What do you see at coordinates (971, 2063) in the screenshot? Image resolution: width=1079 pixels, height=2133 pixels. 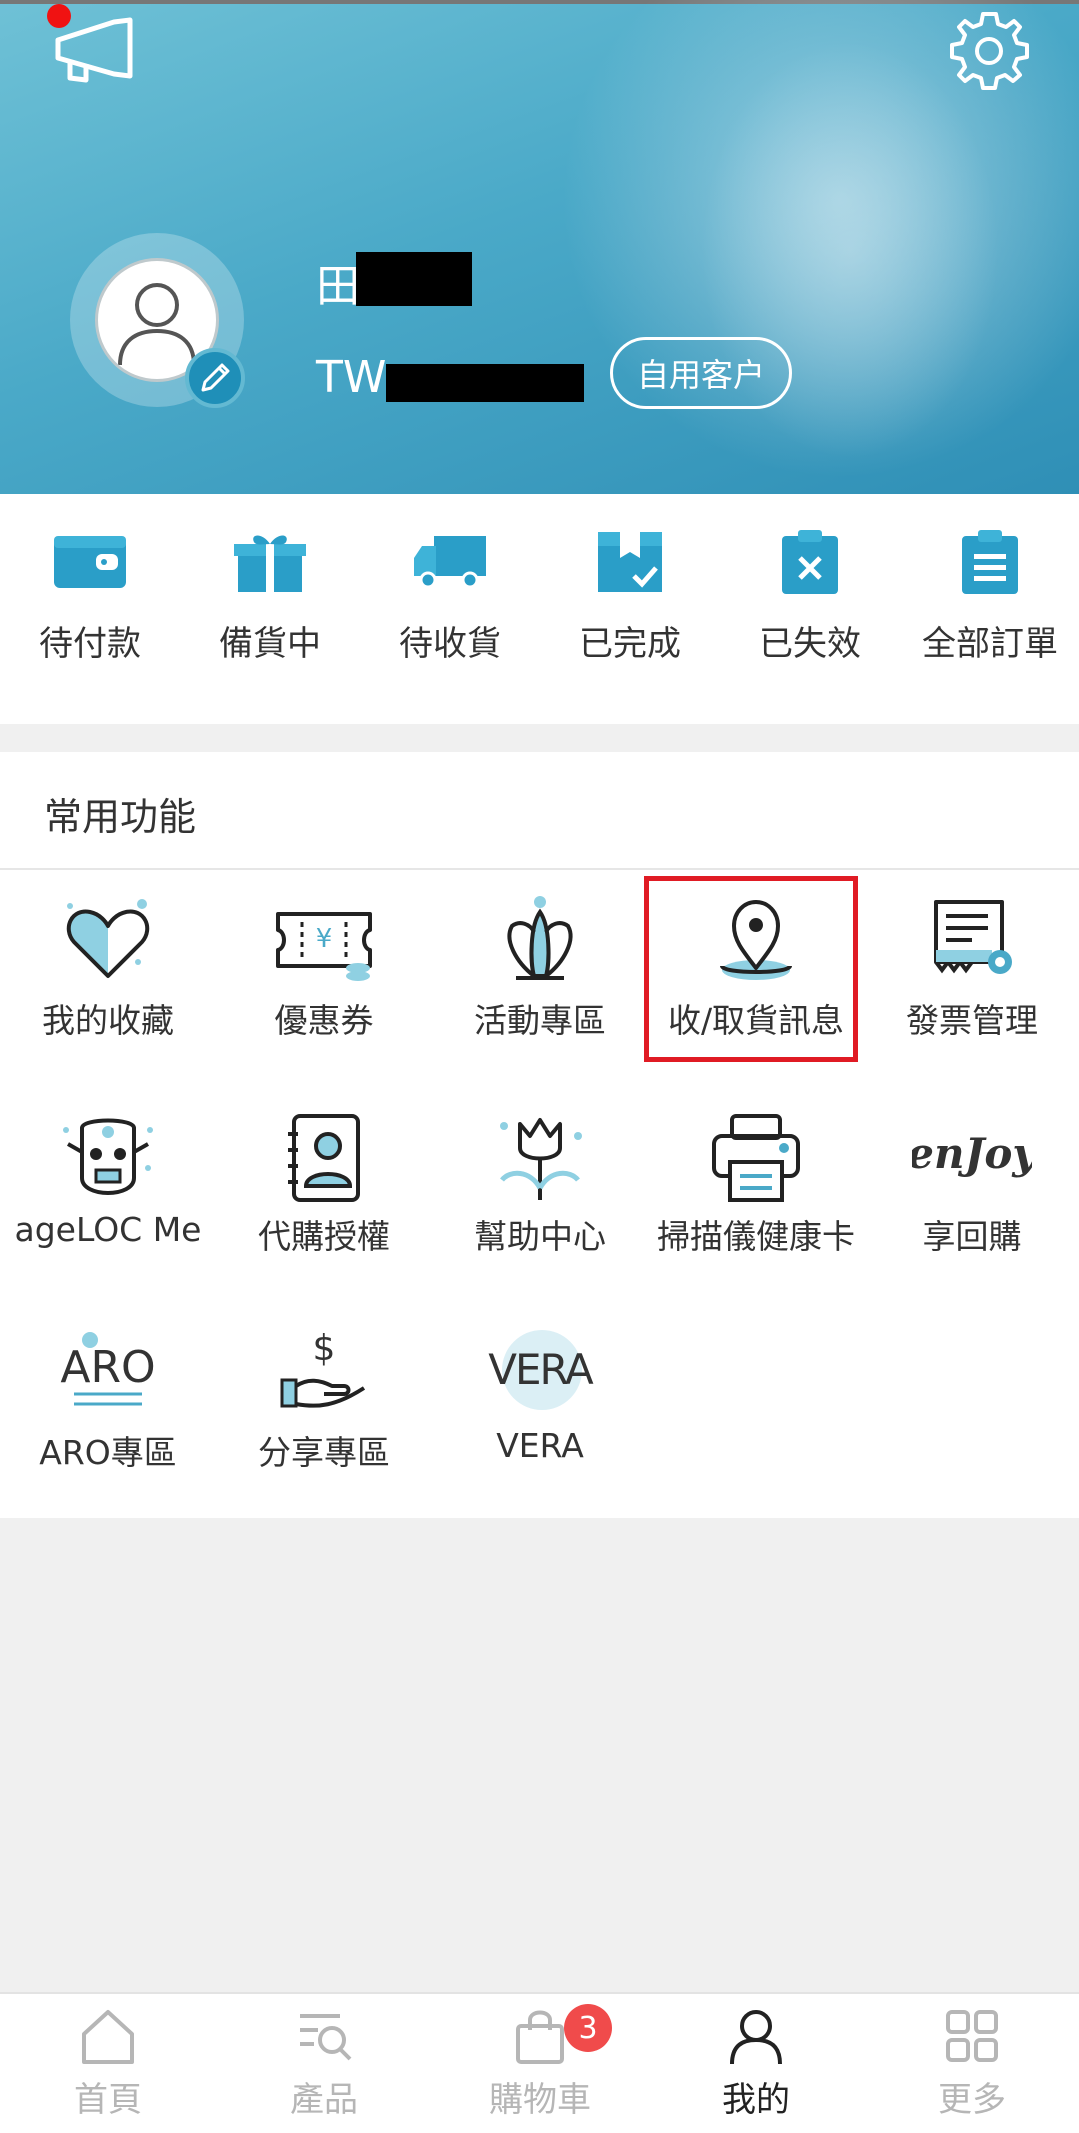 I see `tab-more: 更多` at bounding box center [971, 2063].